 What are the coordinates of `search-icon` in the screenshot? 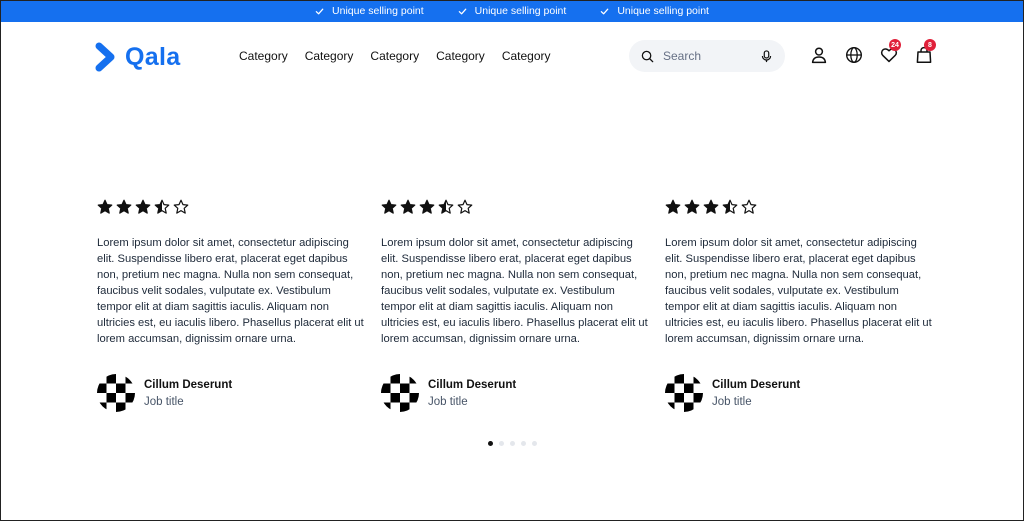 It's located at (647, 56).